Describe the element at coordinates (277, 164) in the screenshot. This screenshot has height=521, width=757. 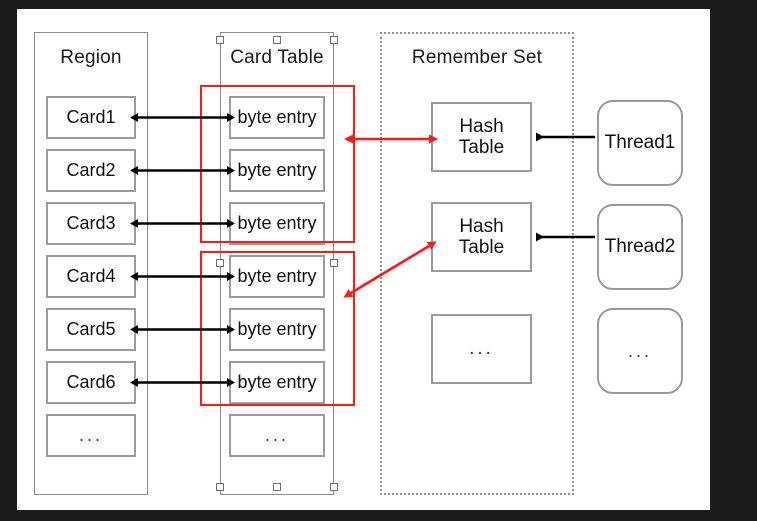
I see `card-table-highlight-upper` at that location.